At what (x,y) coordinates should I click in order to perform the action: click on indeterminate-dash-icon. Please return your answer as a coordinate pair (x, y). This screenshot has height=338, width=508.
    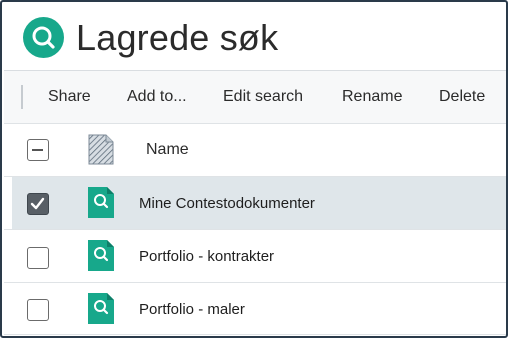
    Looking at the image, I should click on (37, 150).